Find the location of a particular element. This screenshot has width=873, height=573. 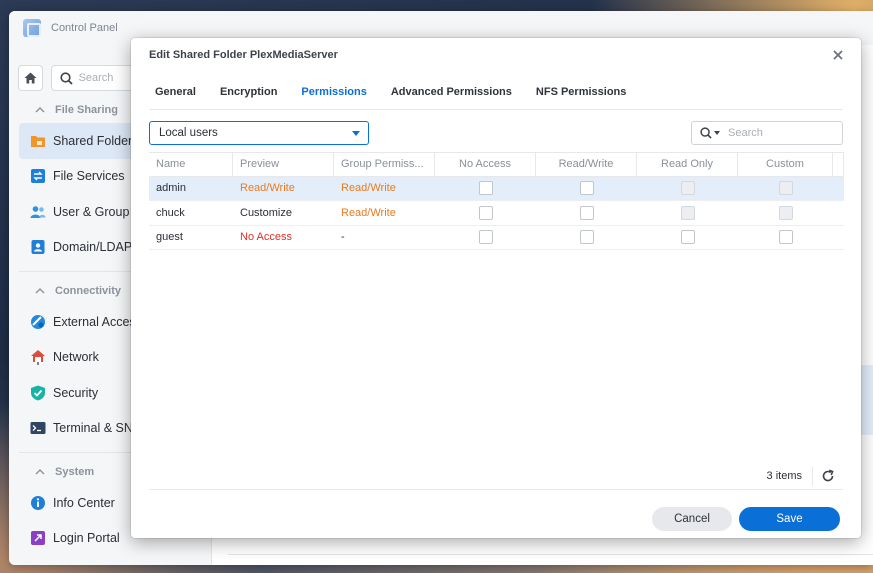

tab-permissions: Permissions is located at coordinates (333, 96).